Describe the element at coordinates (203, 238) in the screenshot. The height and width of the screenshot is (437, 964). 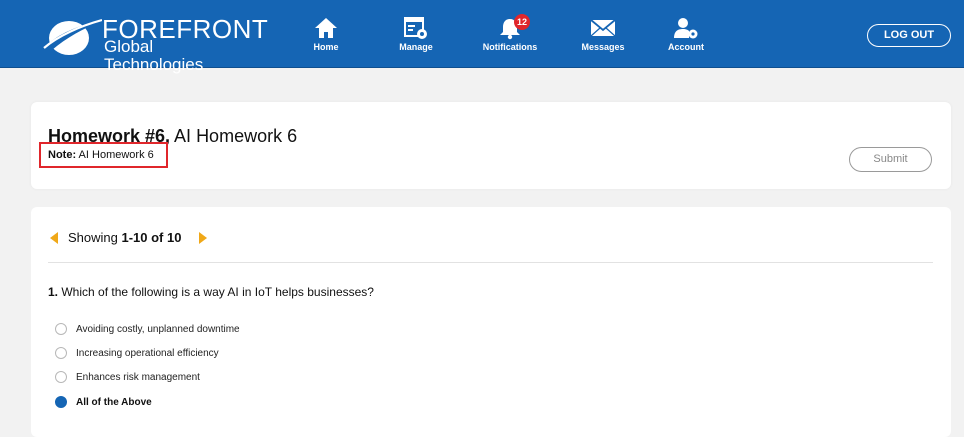
I see `next-page-arrow-icon` at that location.